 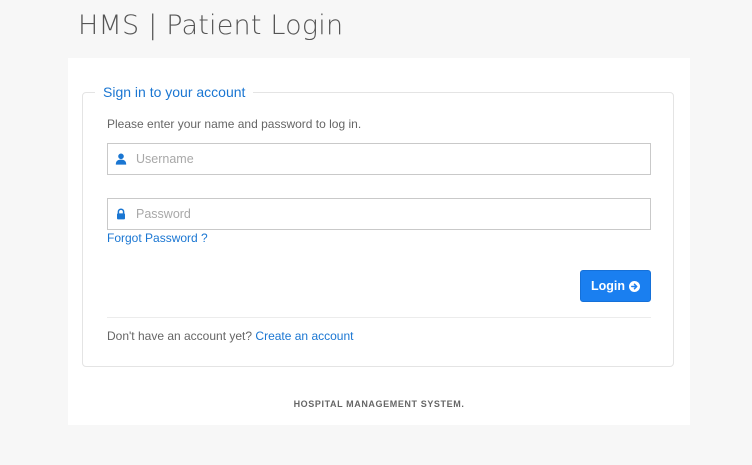 What do you see at coordinates (379, 317) in the screenshot?
I see `divider` at bounding box center [379, 317].